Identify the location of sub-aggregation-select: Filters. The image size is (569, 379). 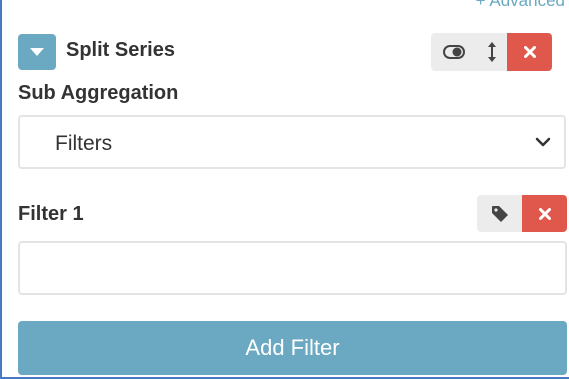
(292, 142).